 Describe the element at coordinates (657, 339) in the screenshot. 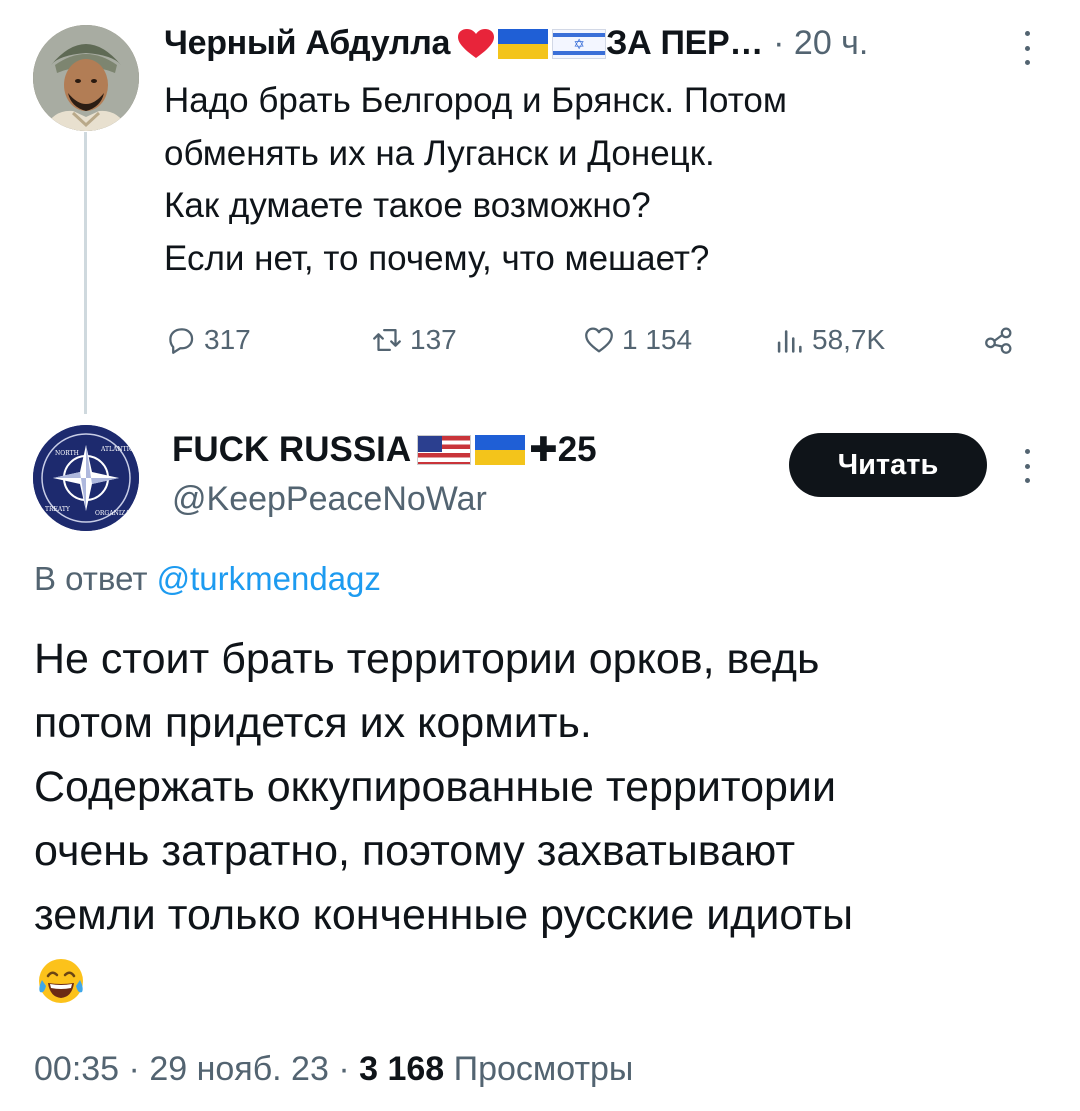

I see `like-count: 1 154` at that location.